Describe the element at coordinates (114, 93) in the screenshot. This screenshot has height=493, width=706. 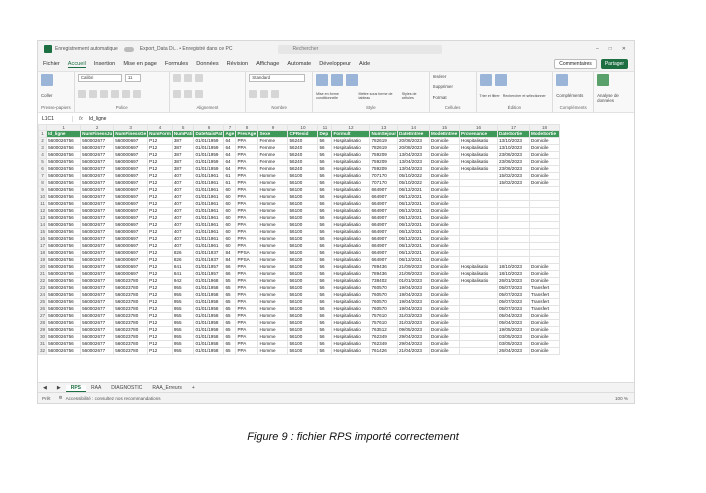
I see `border-icon` at that location.